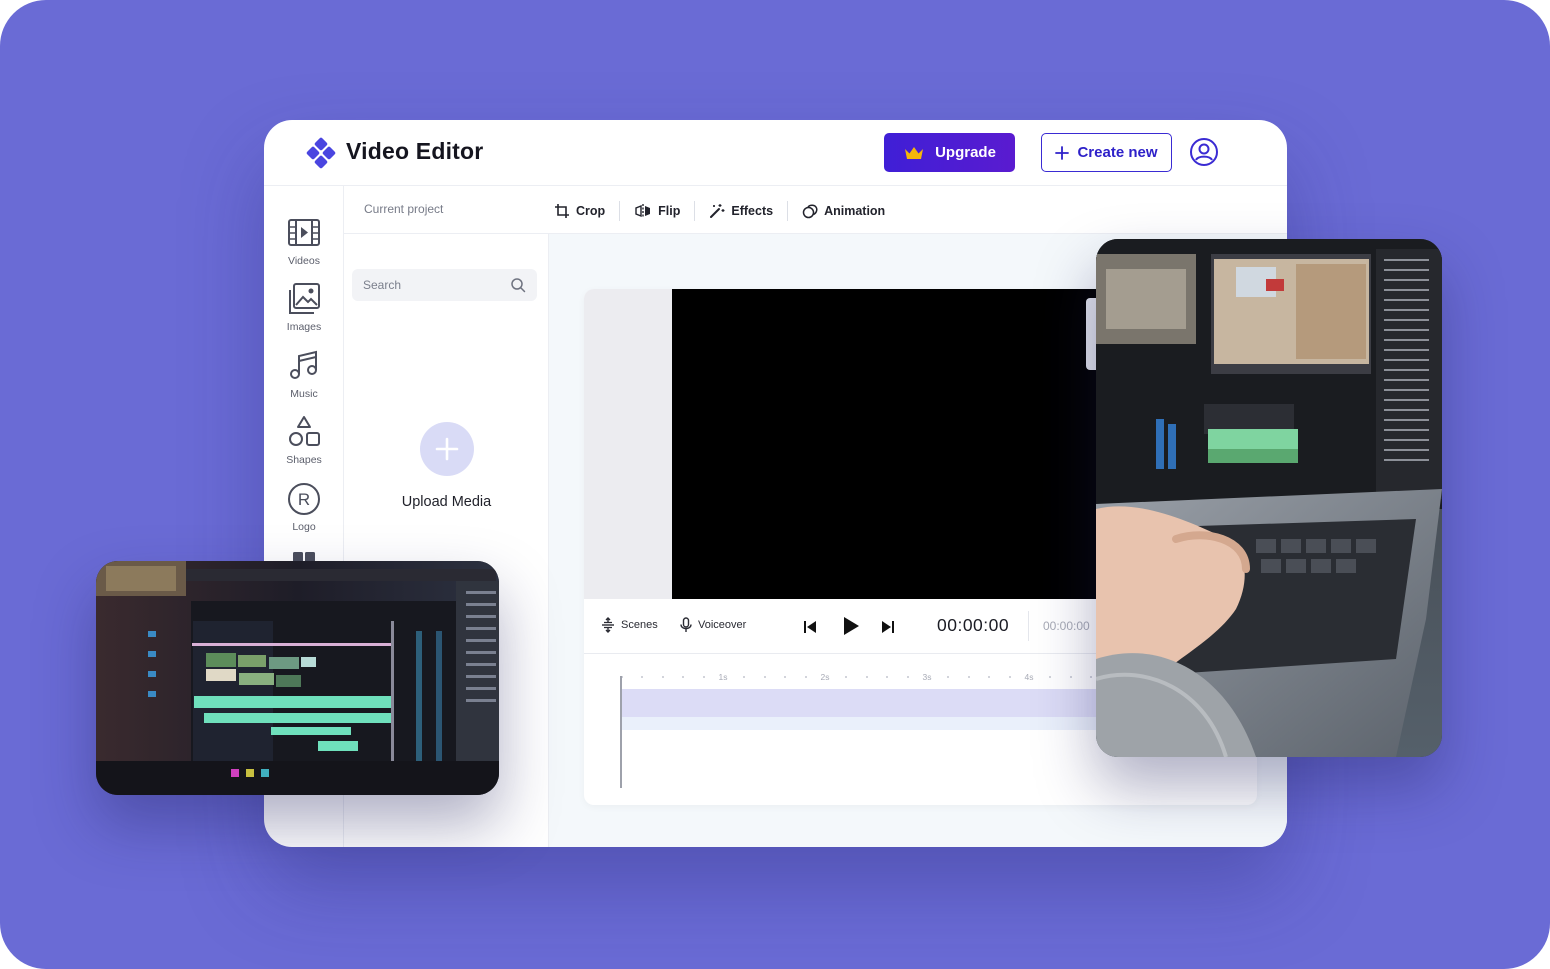 The height and width of the screenshot is (969, 1550). Describe the element at coordinates (304, 327) in the screenshot. I see `sidebar-label-images: Images` at that location.